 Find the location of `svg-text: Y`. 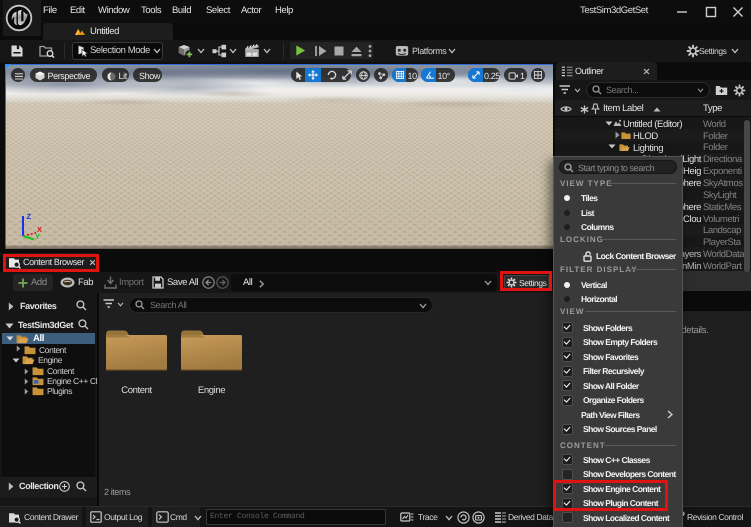

svg-text: Y is located at coordinates (37, 236).